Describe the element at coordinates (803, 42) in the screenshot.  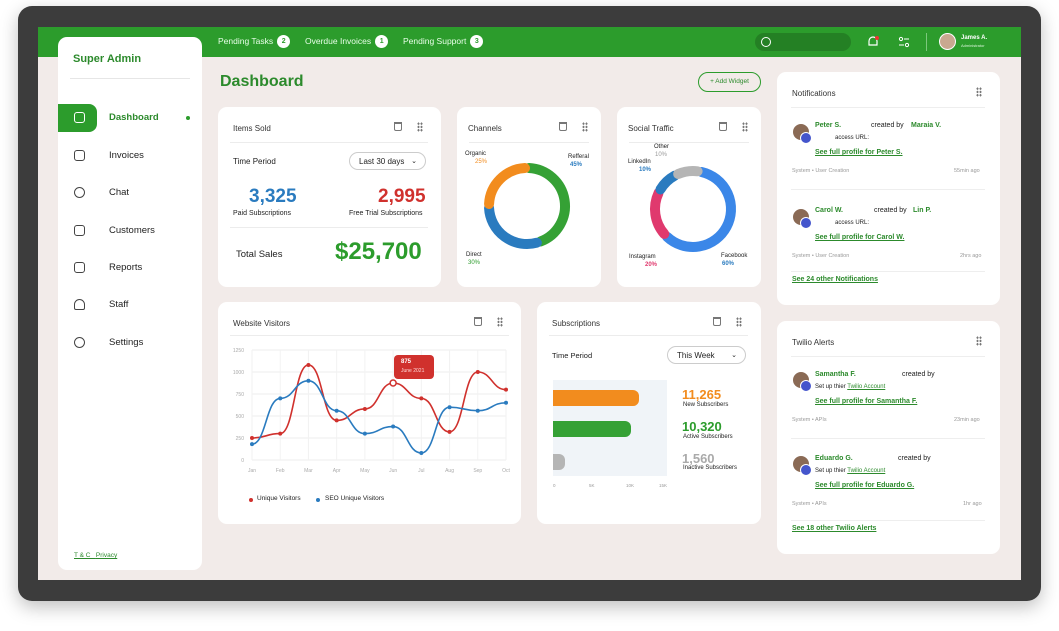
I see `search-input` at that location.